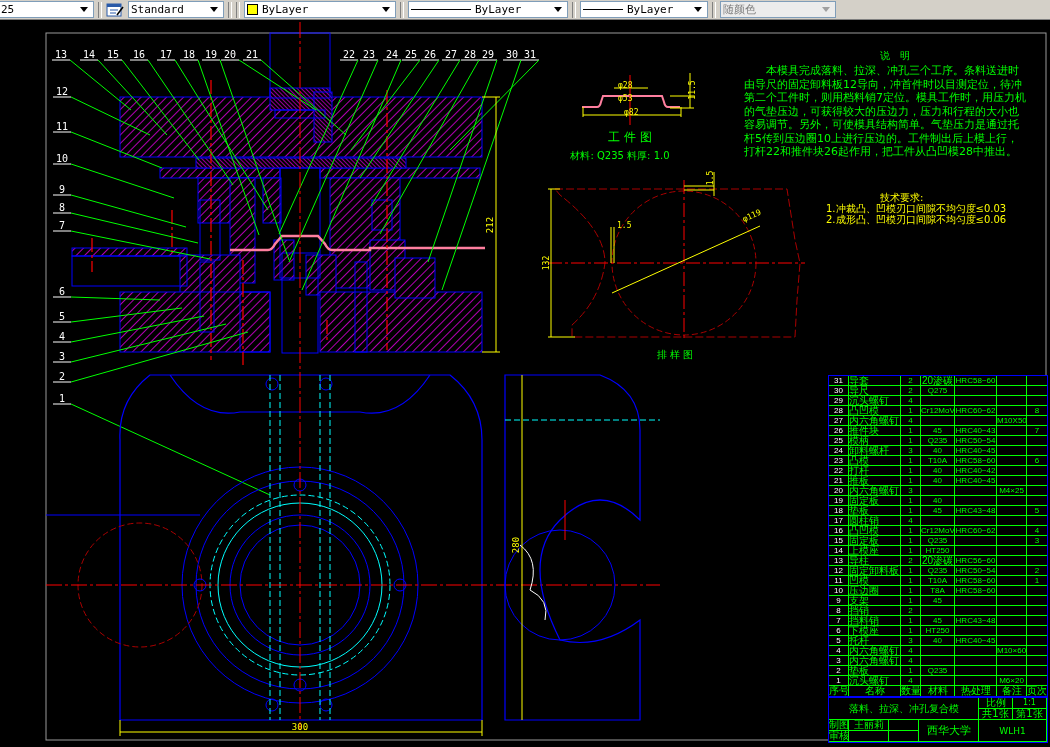 The height and width of the screenshot is (747, 1050). Describe the element at coordinates (904, 725) in the screenshot. I see `empty-cell` at that location.